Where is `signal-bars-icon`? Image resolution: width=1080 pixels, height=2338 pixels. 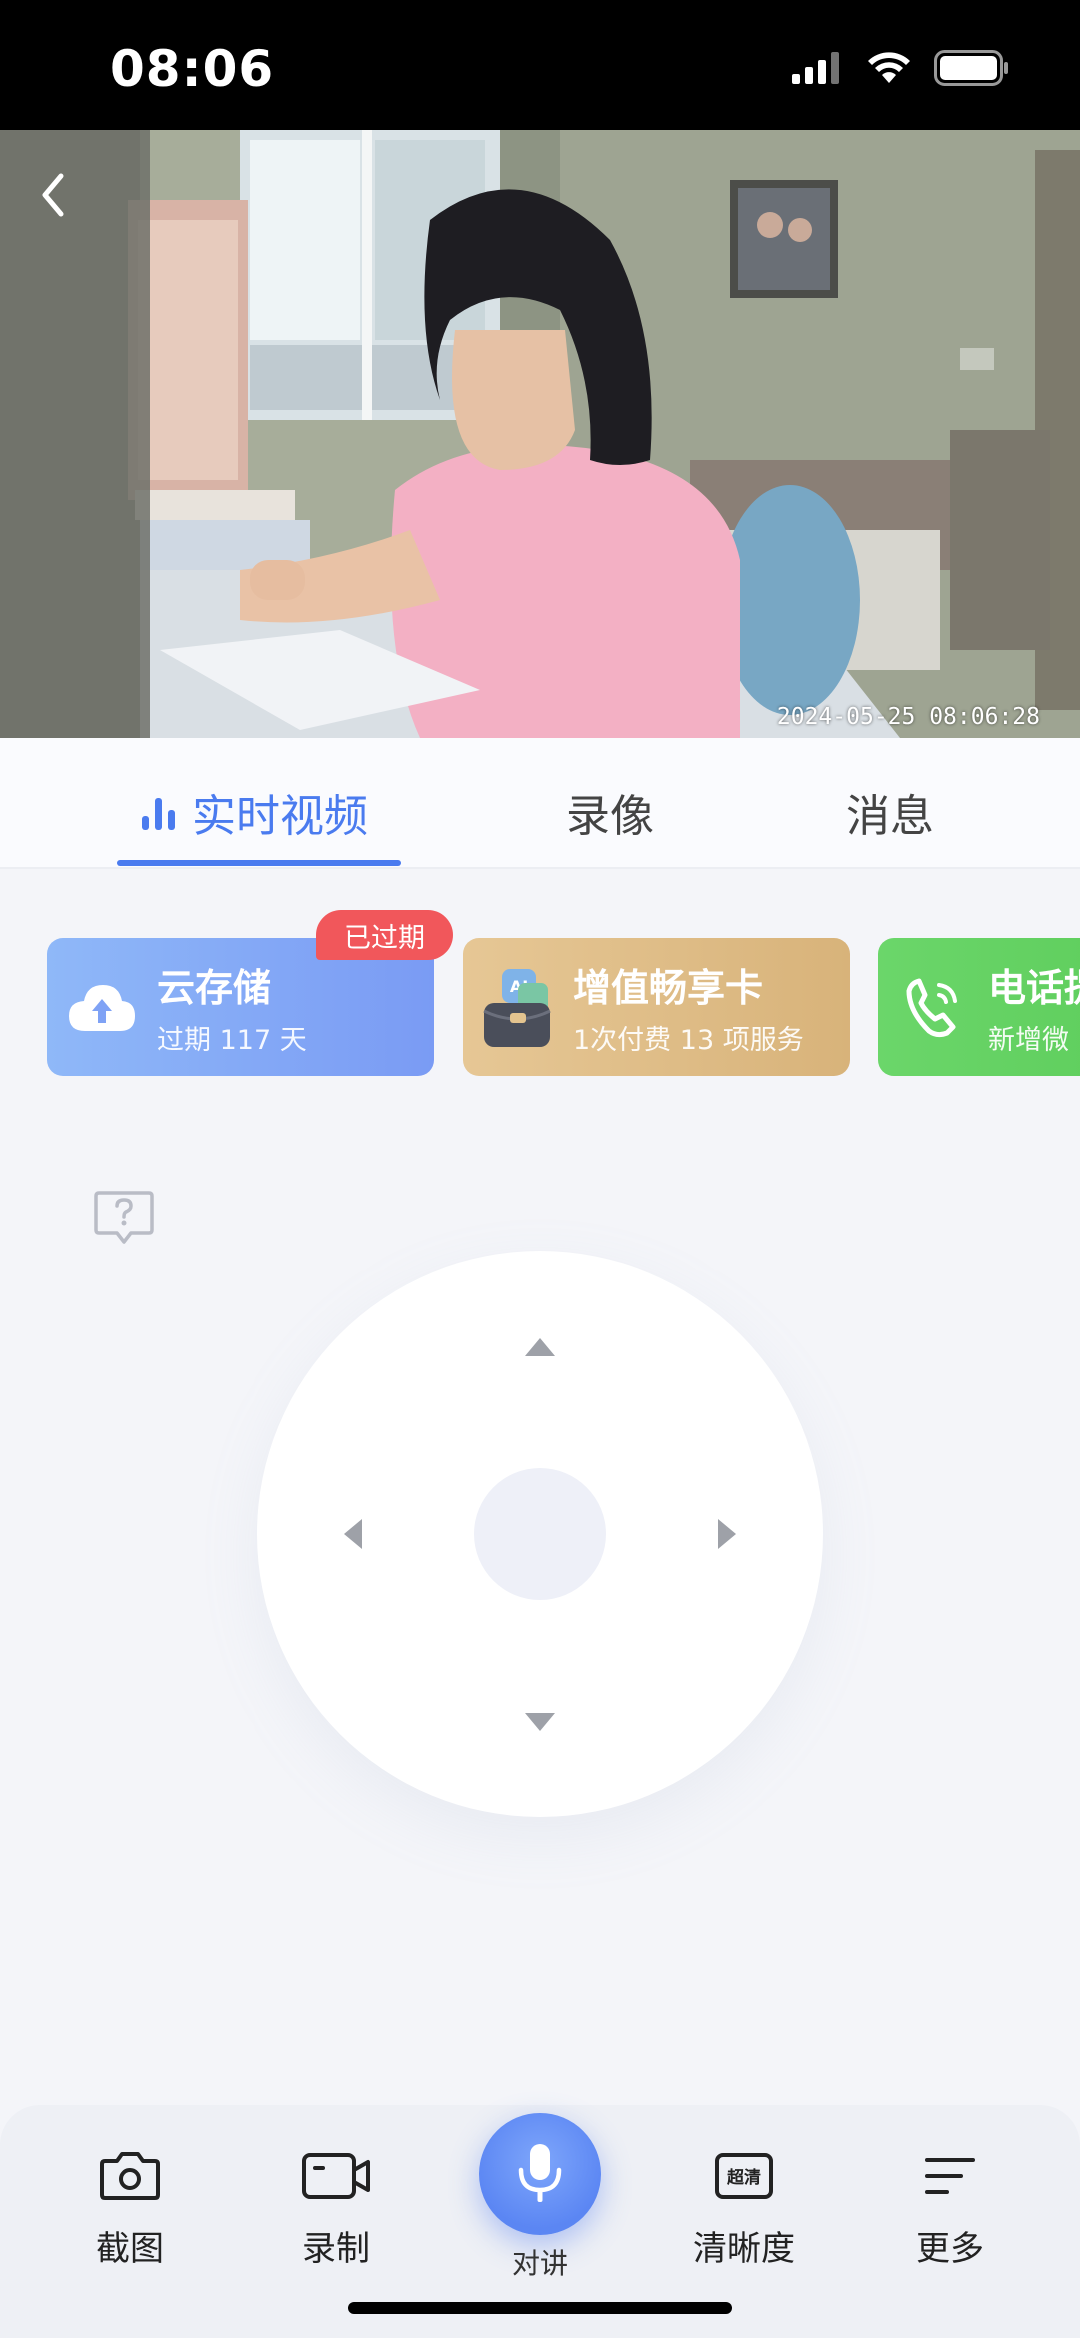 signal-bars-icon is located at coordinates (158, 814).